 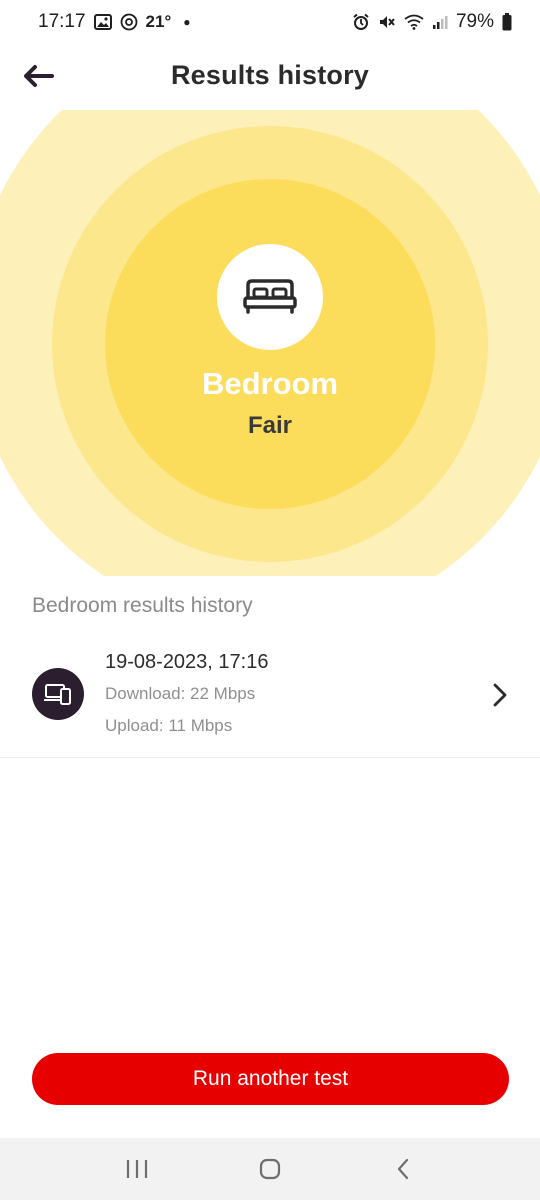 I want to click on status-right: 79%, so click(x=432, y=22).